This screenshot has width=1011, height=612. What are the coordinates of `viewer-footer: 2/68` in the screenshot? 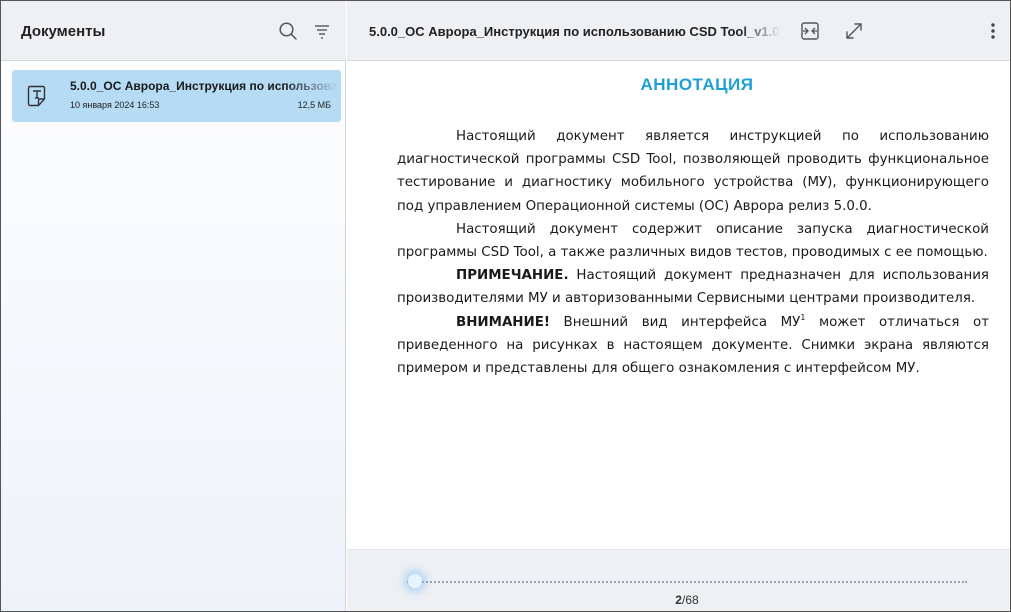 It's located at (678, 580).